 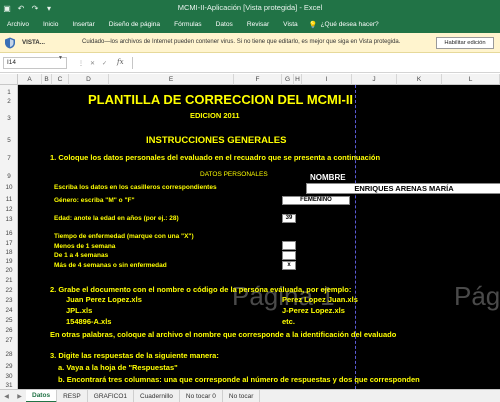 I want to click on row-header: 21, so click(x=9, y=280).